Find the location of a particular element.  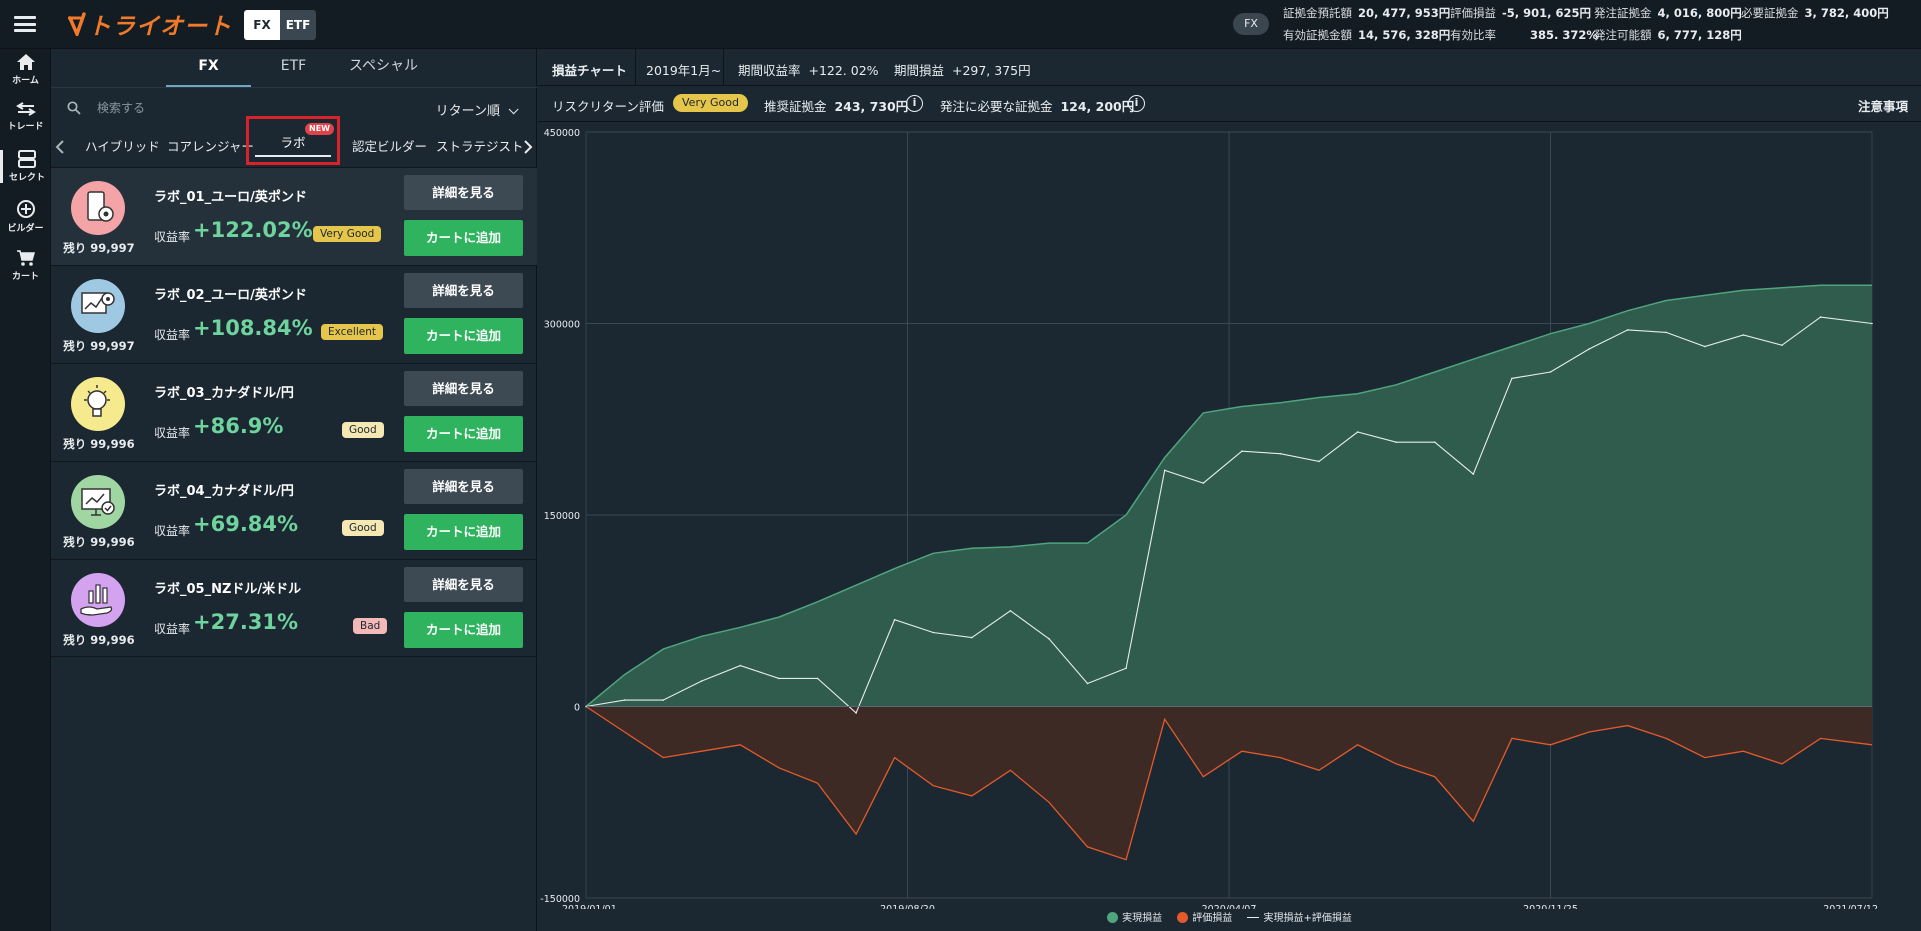

logo-text: トライオート is located at coordinates (160, 27).